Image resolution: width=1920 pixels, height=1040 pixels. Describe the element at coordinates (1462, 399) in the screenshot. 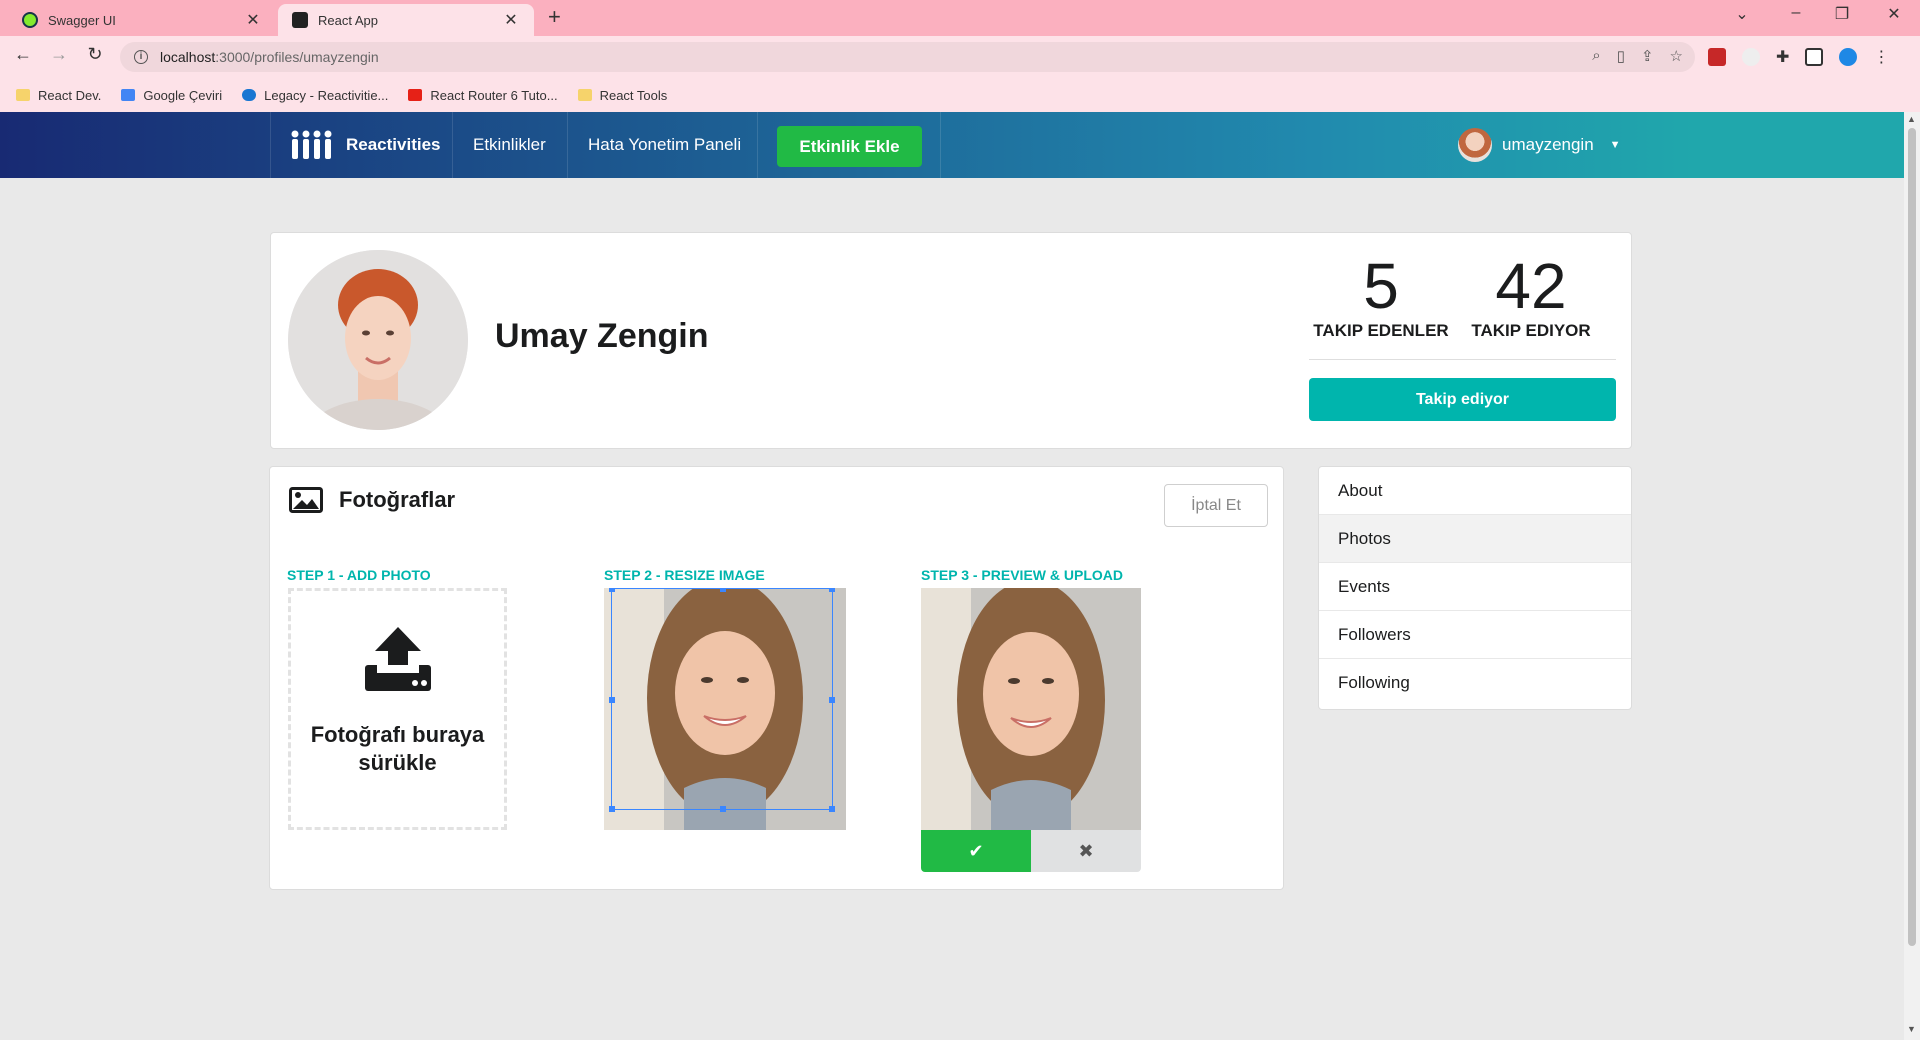

I see `follow-toggle-button: Takip ediyor` at that location.